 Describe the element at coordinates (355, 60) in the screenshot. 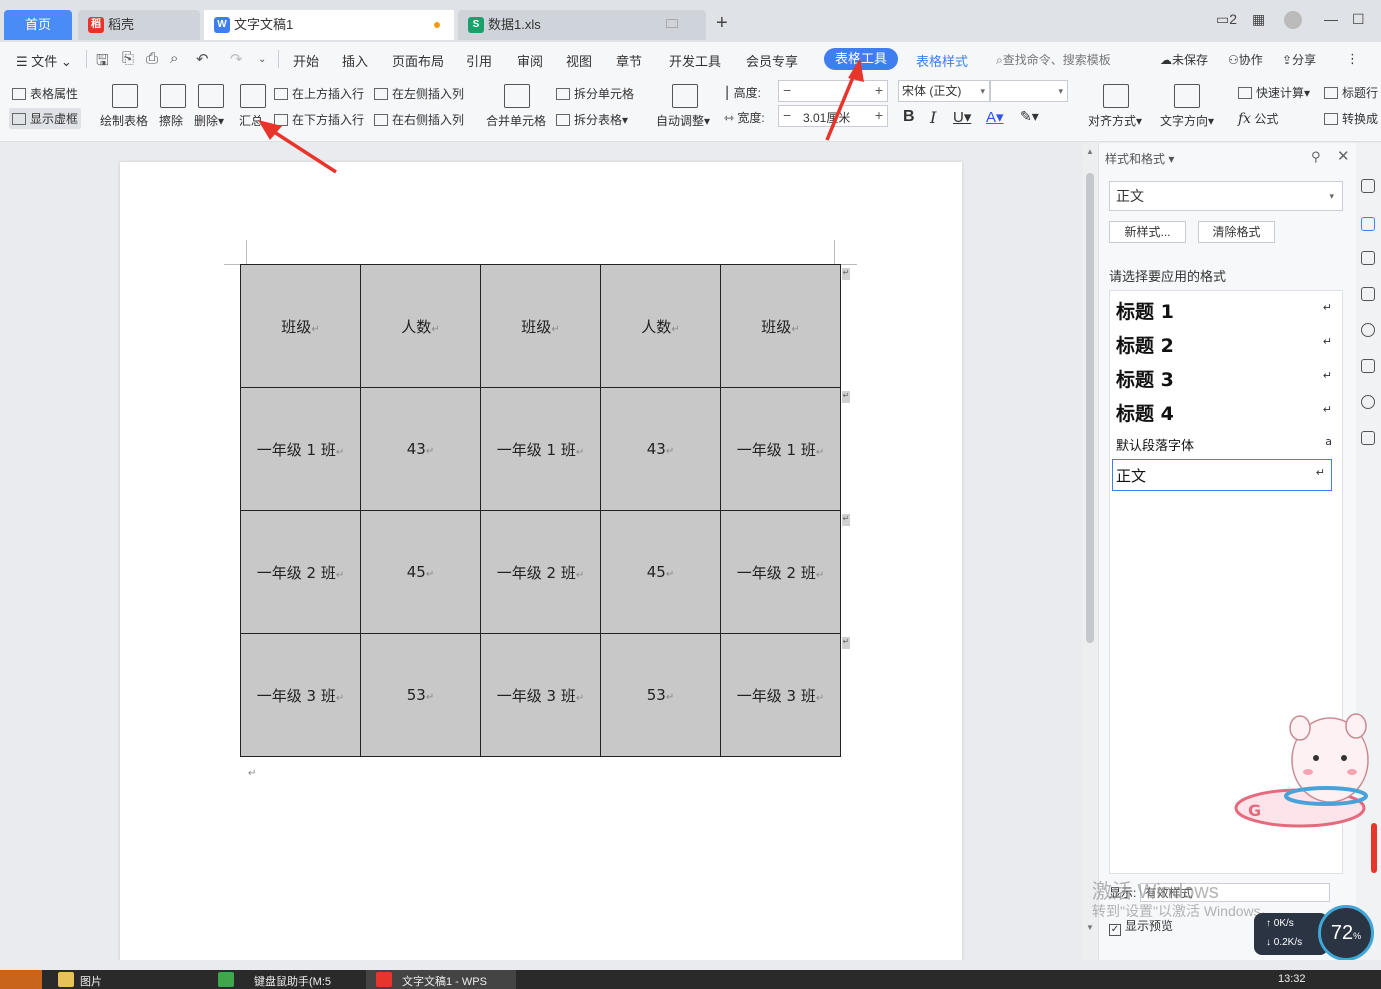

I see `menu-insert: 插入` at that location.